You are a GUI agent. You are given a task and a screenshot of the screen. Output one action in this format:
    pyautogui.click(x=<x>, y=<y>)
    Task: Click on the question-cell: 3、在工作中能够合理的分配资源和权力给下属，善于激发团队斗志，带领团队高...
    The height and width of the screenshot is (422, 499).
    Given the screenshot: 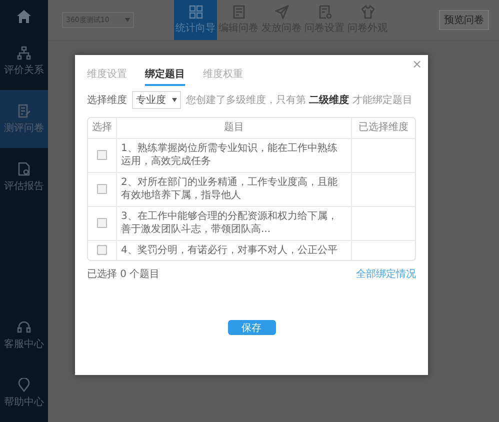 What is the action you would take?
    pyautogui.click(x=233, y=223)
    